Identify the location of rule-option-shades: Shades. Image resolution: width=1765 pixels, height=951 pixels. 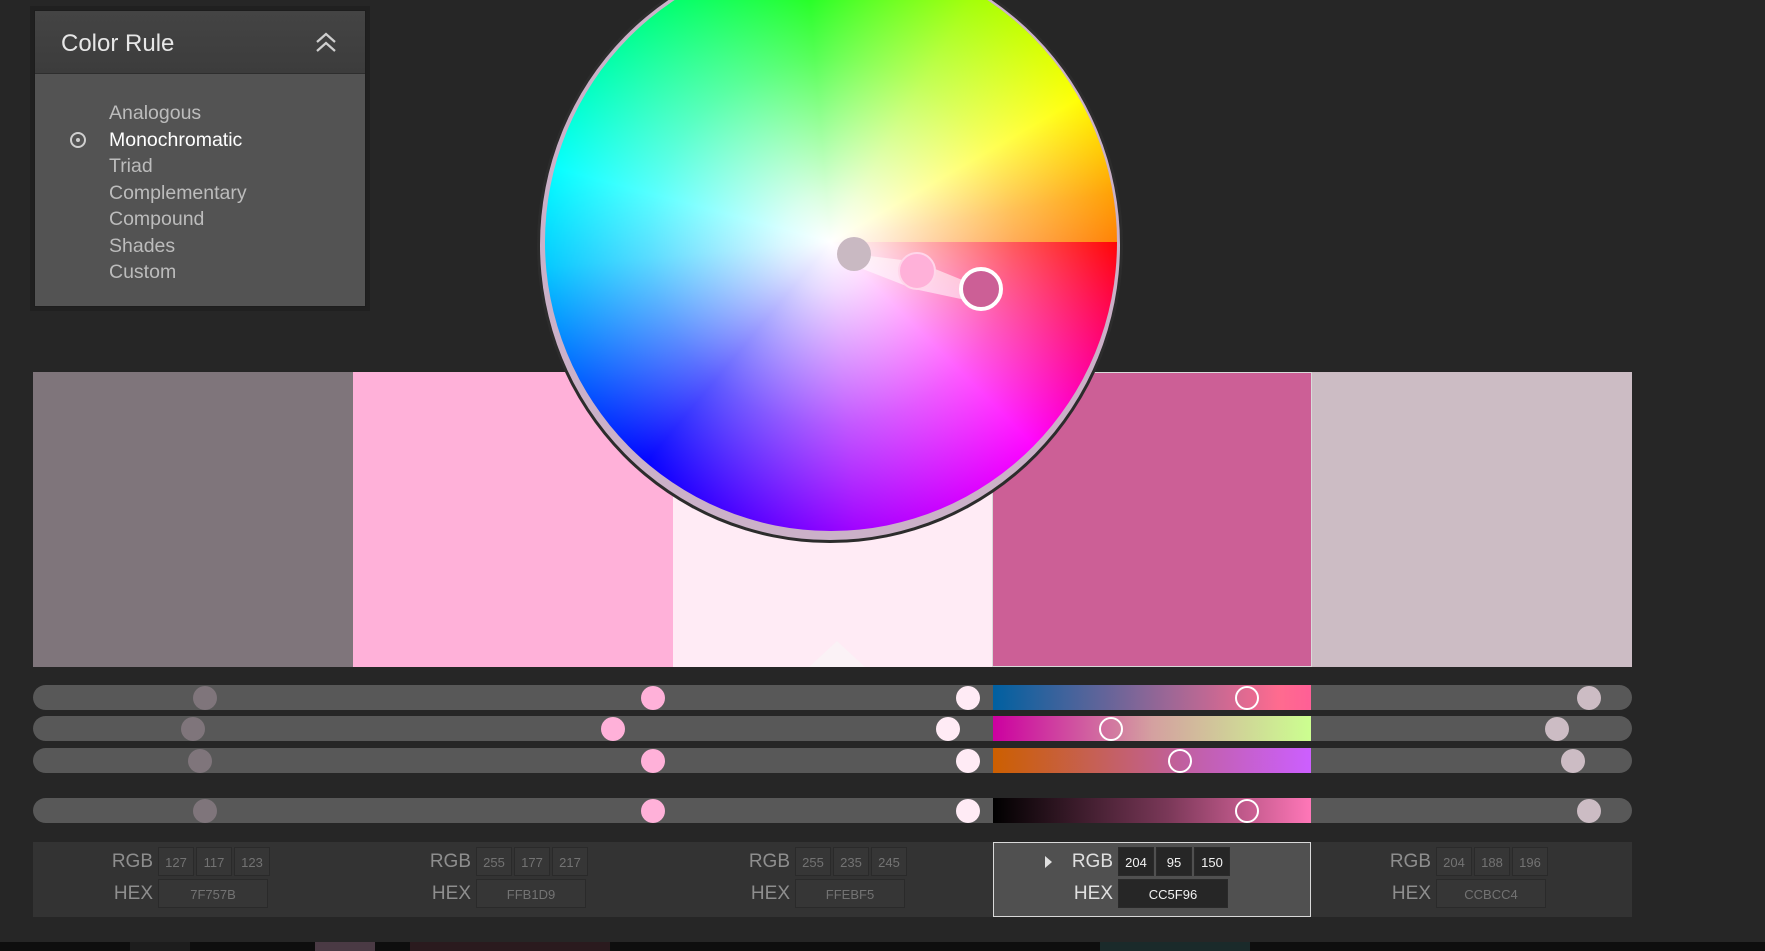
(200, 246).